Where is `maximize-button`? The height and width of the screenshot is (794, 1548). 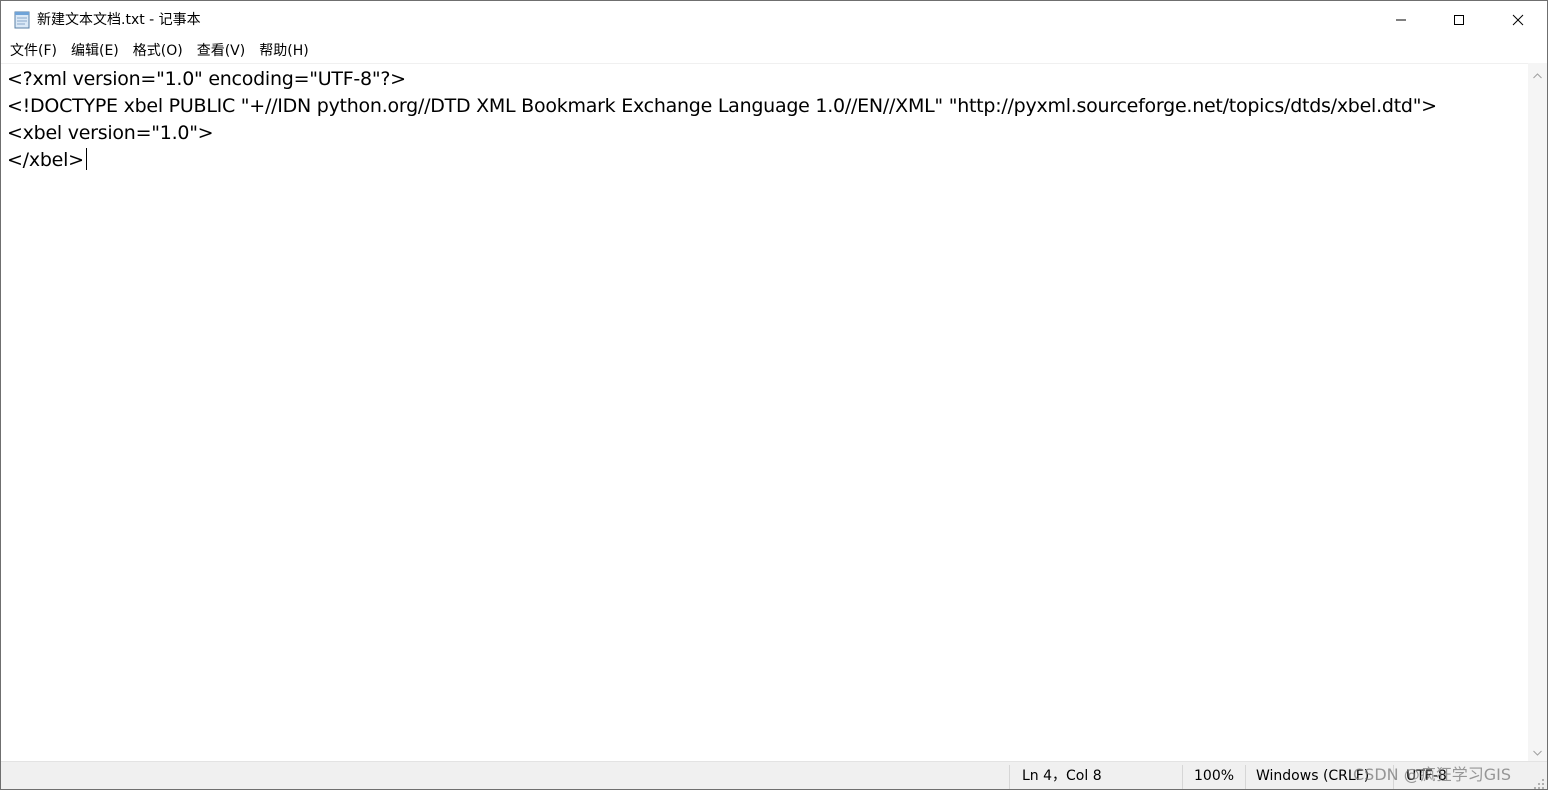 maximize-button is located at coordinates (1459, 20).